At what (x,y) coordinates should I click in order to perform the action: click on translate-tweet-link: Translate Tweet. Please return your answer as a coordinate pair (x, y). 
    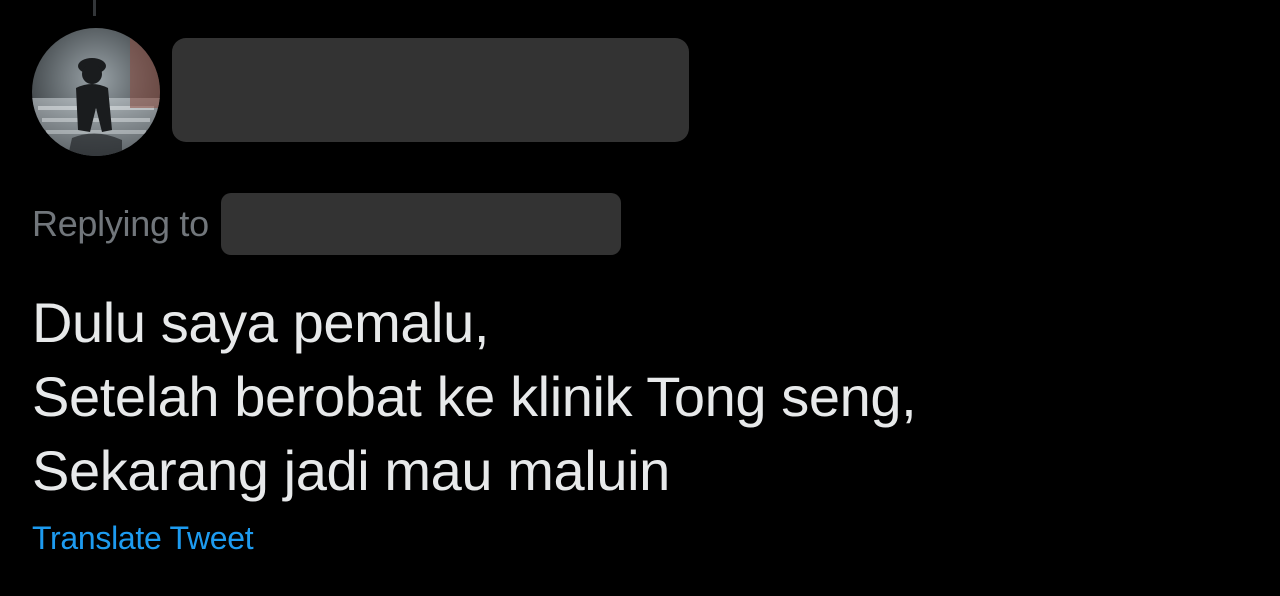
    Looking at the image, I should click on (143, 538).